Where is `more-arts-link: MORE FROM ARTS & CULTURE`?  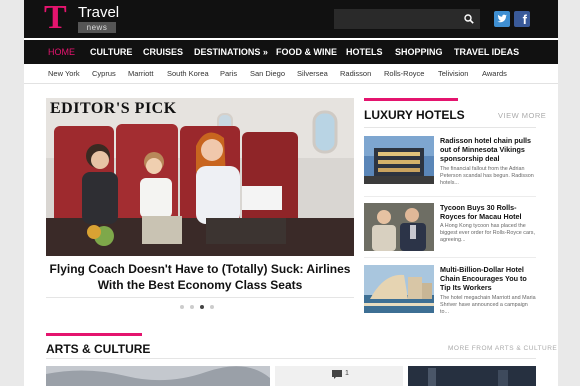 more-arts-link: MORE FROM ARTS & CULTURE is located at coordinates (502, 348).